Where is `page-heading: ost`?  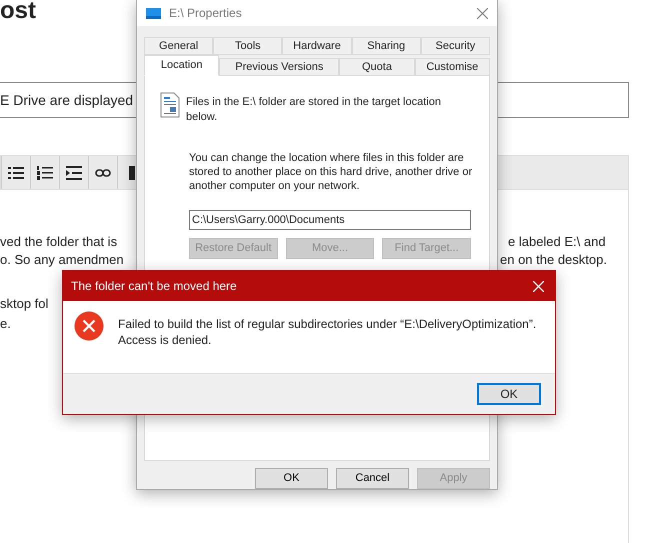
page-heading: ost is located at coordinates (18, 11).